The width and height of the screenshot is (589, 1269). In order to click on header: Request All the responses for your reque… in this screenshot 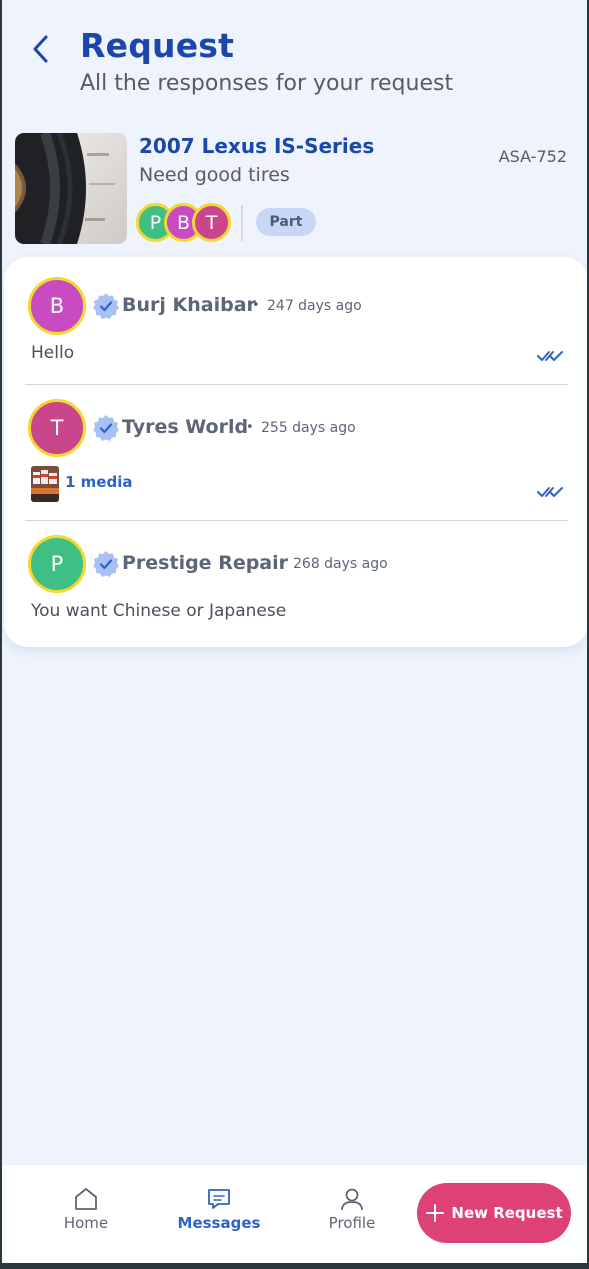, I will do `click(294, 55)`.